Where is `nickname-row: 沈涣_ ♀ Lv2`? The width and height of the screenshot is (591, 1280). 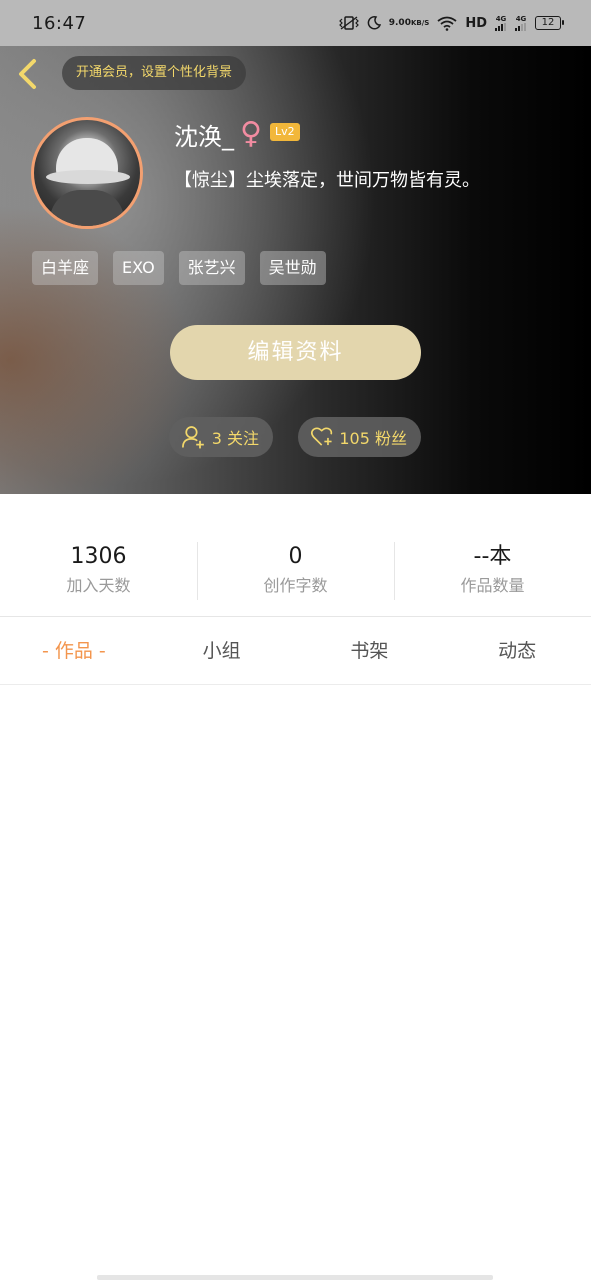
nickname-row: 沈涣_ ♀ Lv2 is located at coordinates (237, 134).